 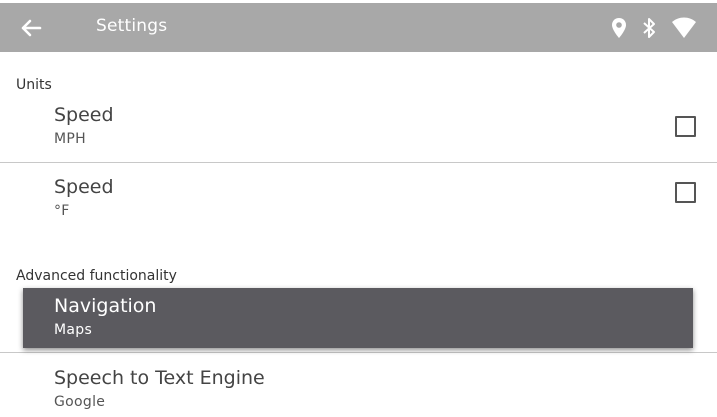 I want to click on page-title: Settings, so click(x=132, y=26).